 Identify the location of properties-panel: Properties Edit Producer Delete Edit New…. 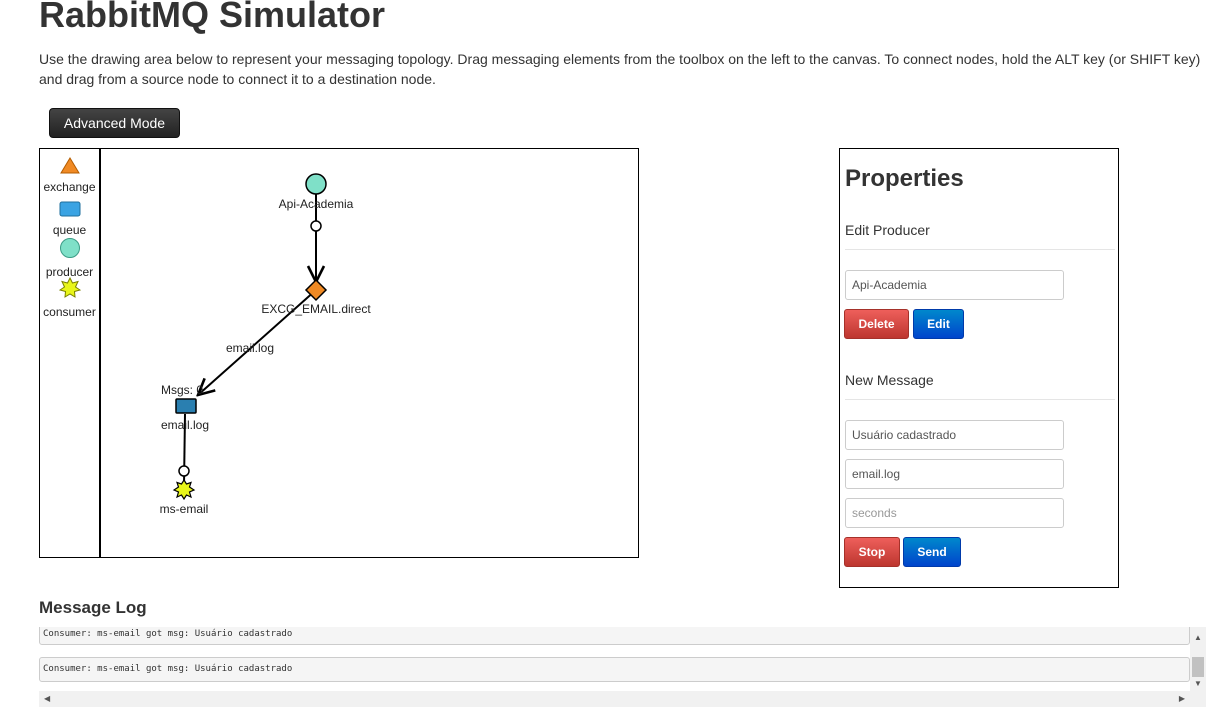
(979, 368).